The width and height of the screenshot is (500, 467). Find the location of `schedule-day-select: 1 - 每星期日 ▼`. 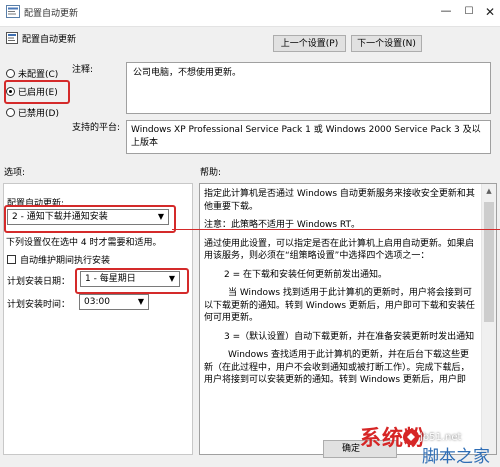

schedule-day-select: 1 - 每星期日 ▼ is located at coordinates (130, 279).